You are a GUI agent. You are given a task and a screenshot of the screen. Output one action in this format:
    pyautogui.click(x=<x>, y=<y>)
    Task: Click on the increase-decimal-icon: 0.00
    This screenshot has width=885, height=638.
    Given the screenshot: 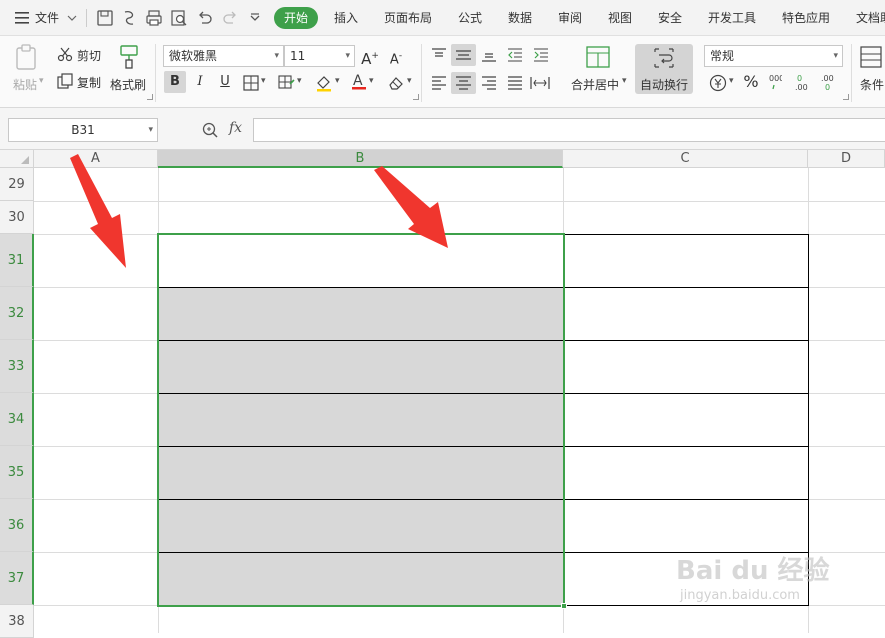 What is the action you would take?
    pyautogui.click(x=804, y=82)
    